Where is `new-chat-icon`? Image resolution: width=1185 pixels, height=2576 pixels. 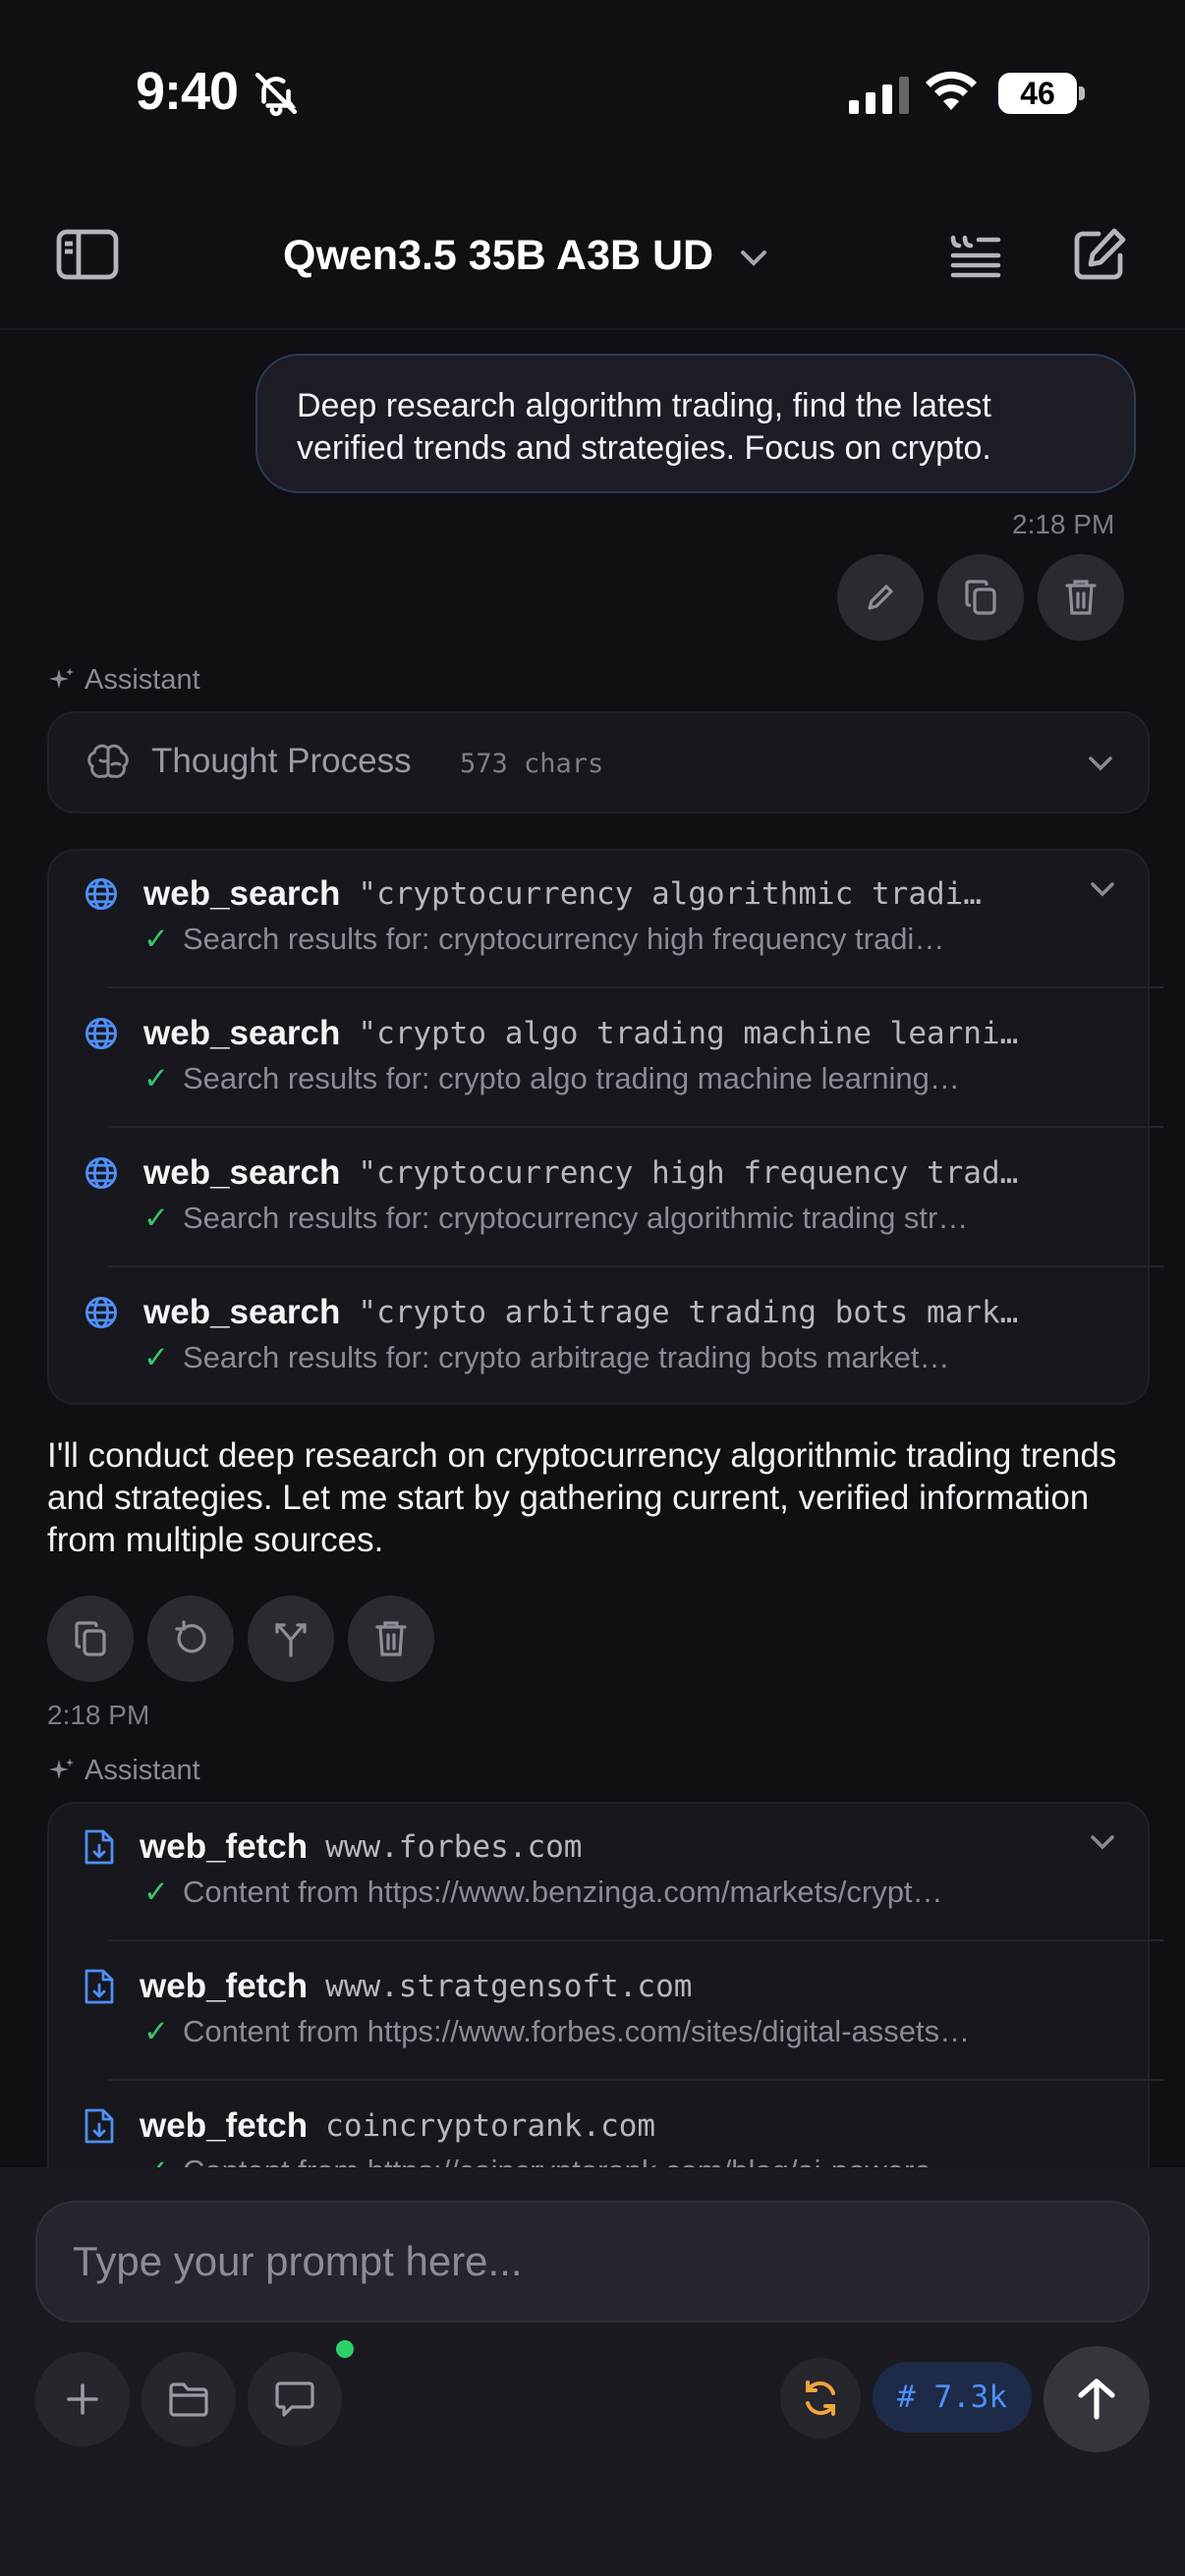
new-chat-icon is located at coordinates (1100, 257).